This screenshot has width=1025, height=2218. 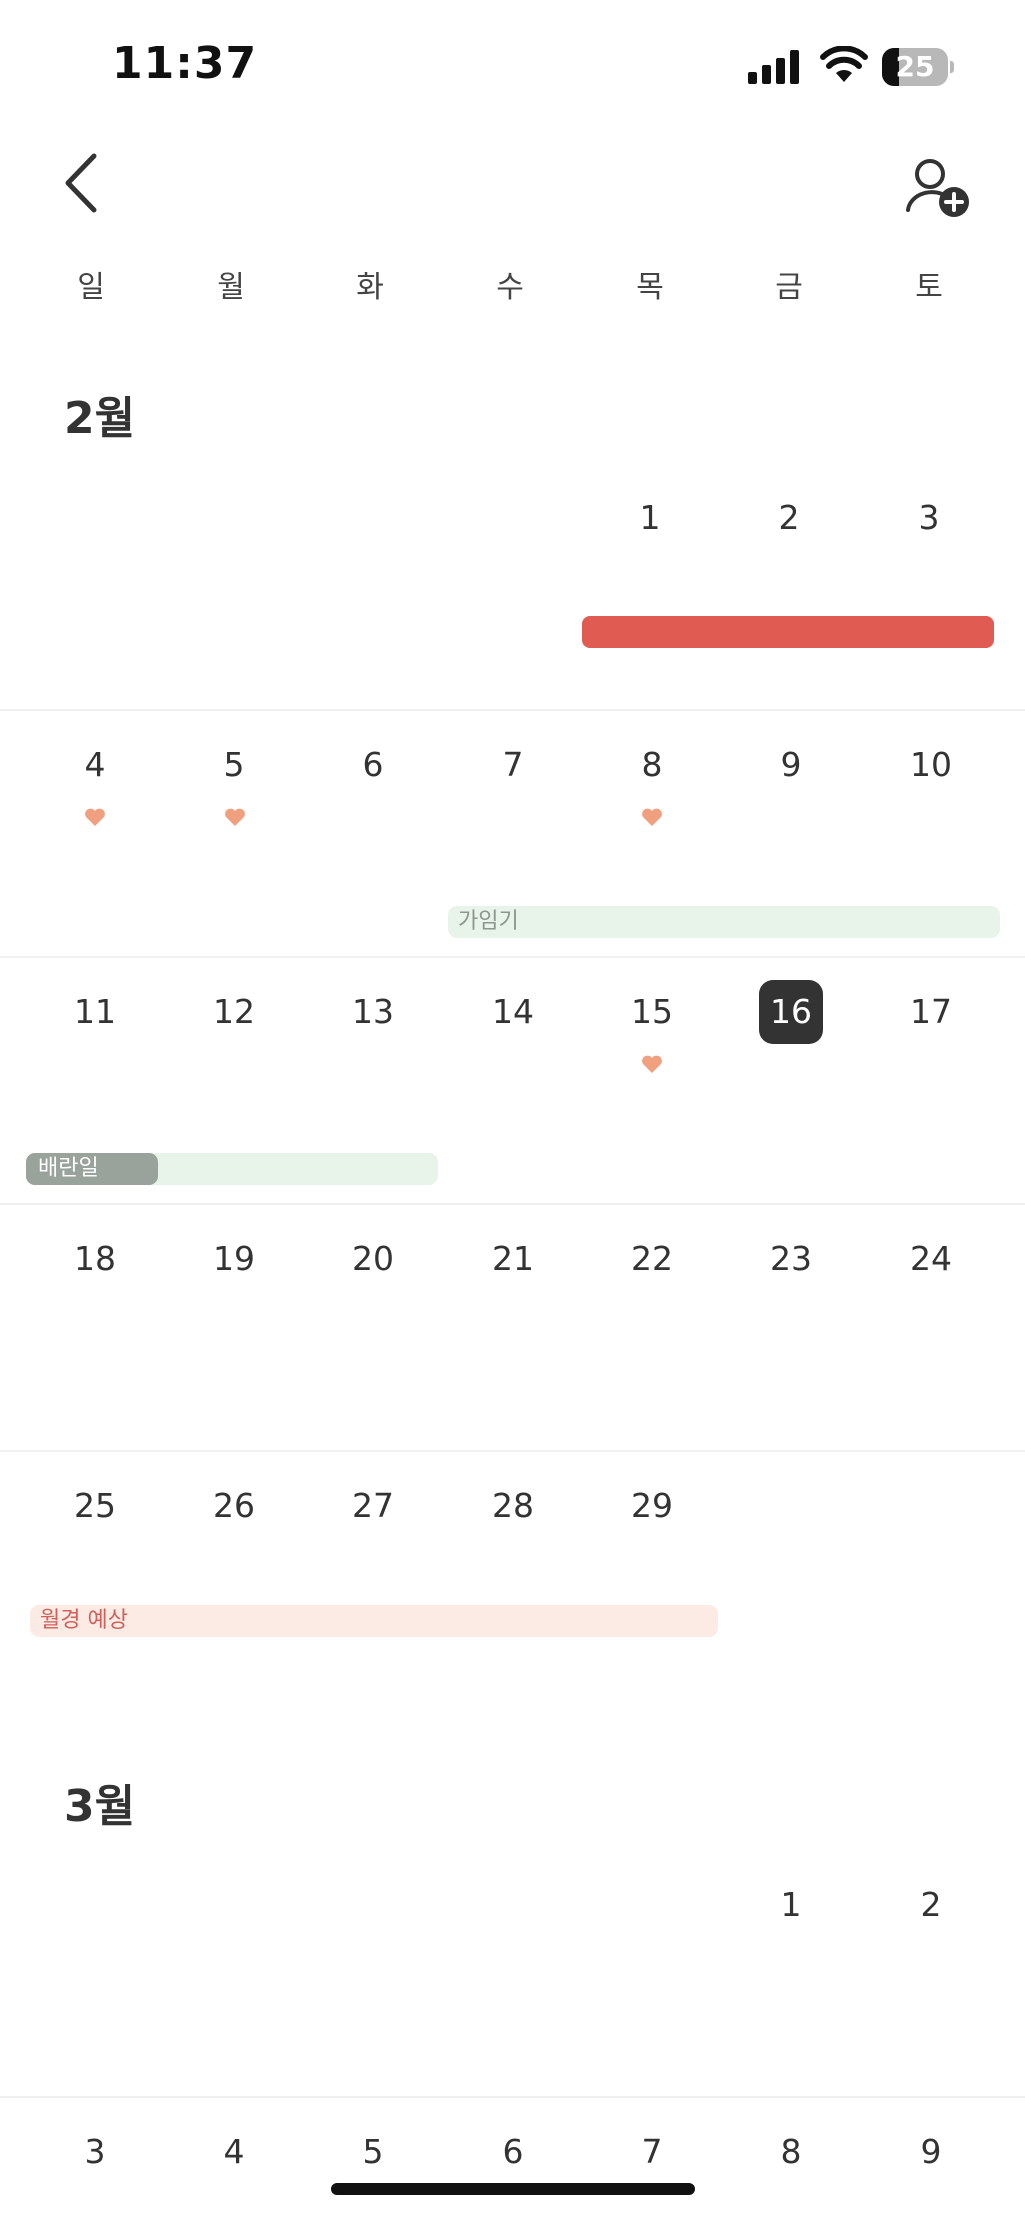 What do you see at coordinates (791, 1012) in the screenshot?
I see `calendar-day-today: 16` at bounding box center [791, 1012].